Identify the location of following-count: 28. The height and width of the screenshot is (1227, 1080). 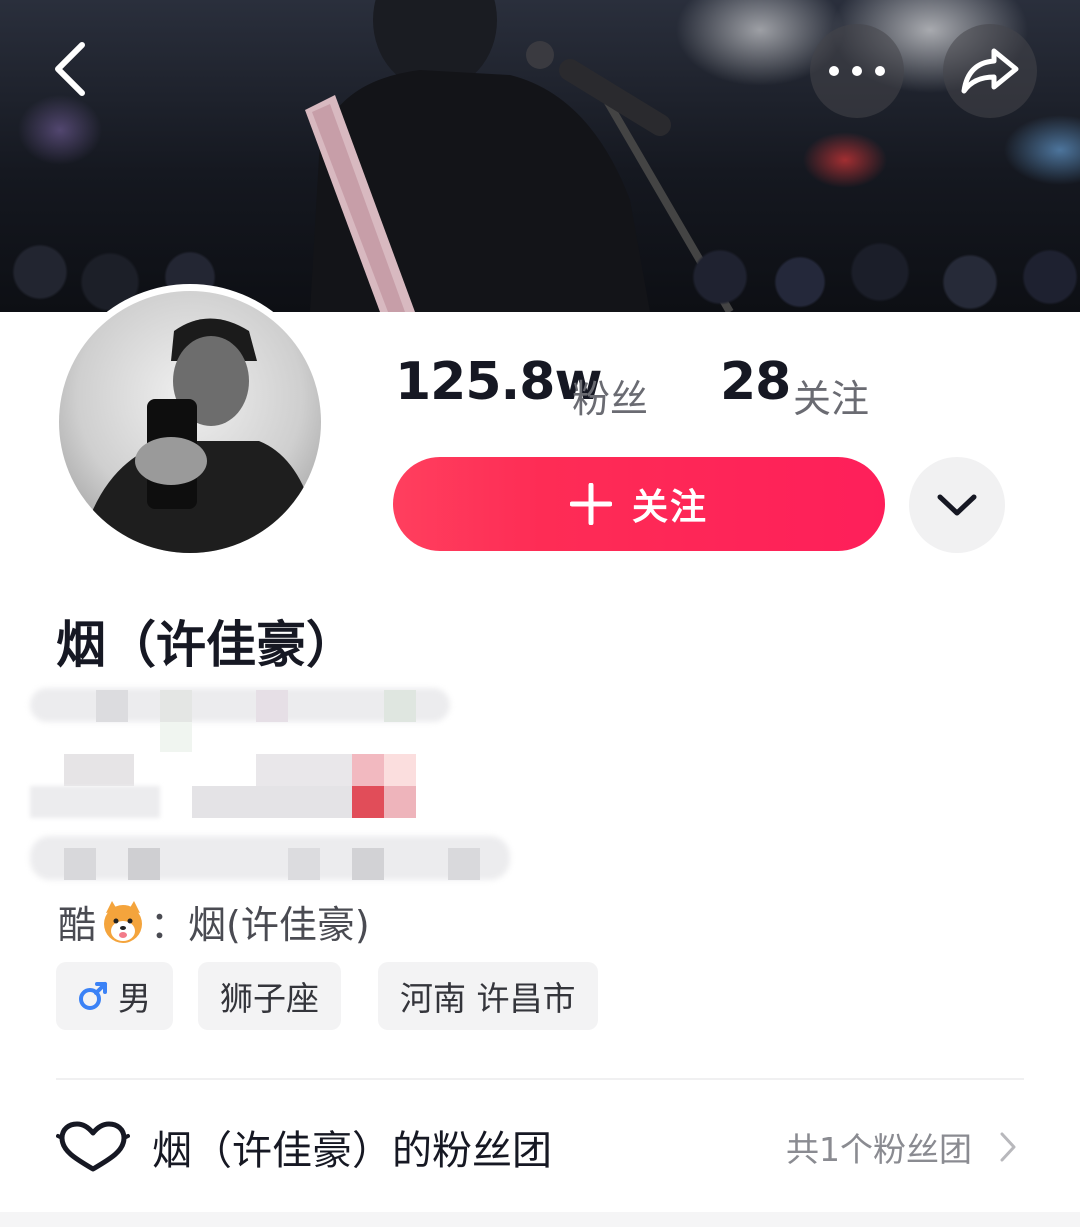
(755, 382).